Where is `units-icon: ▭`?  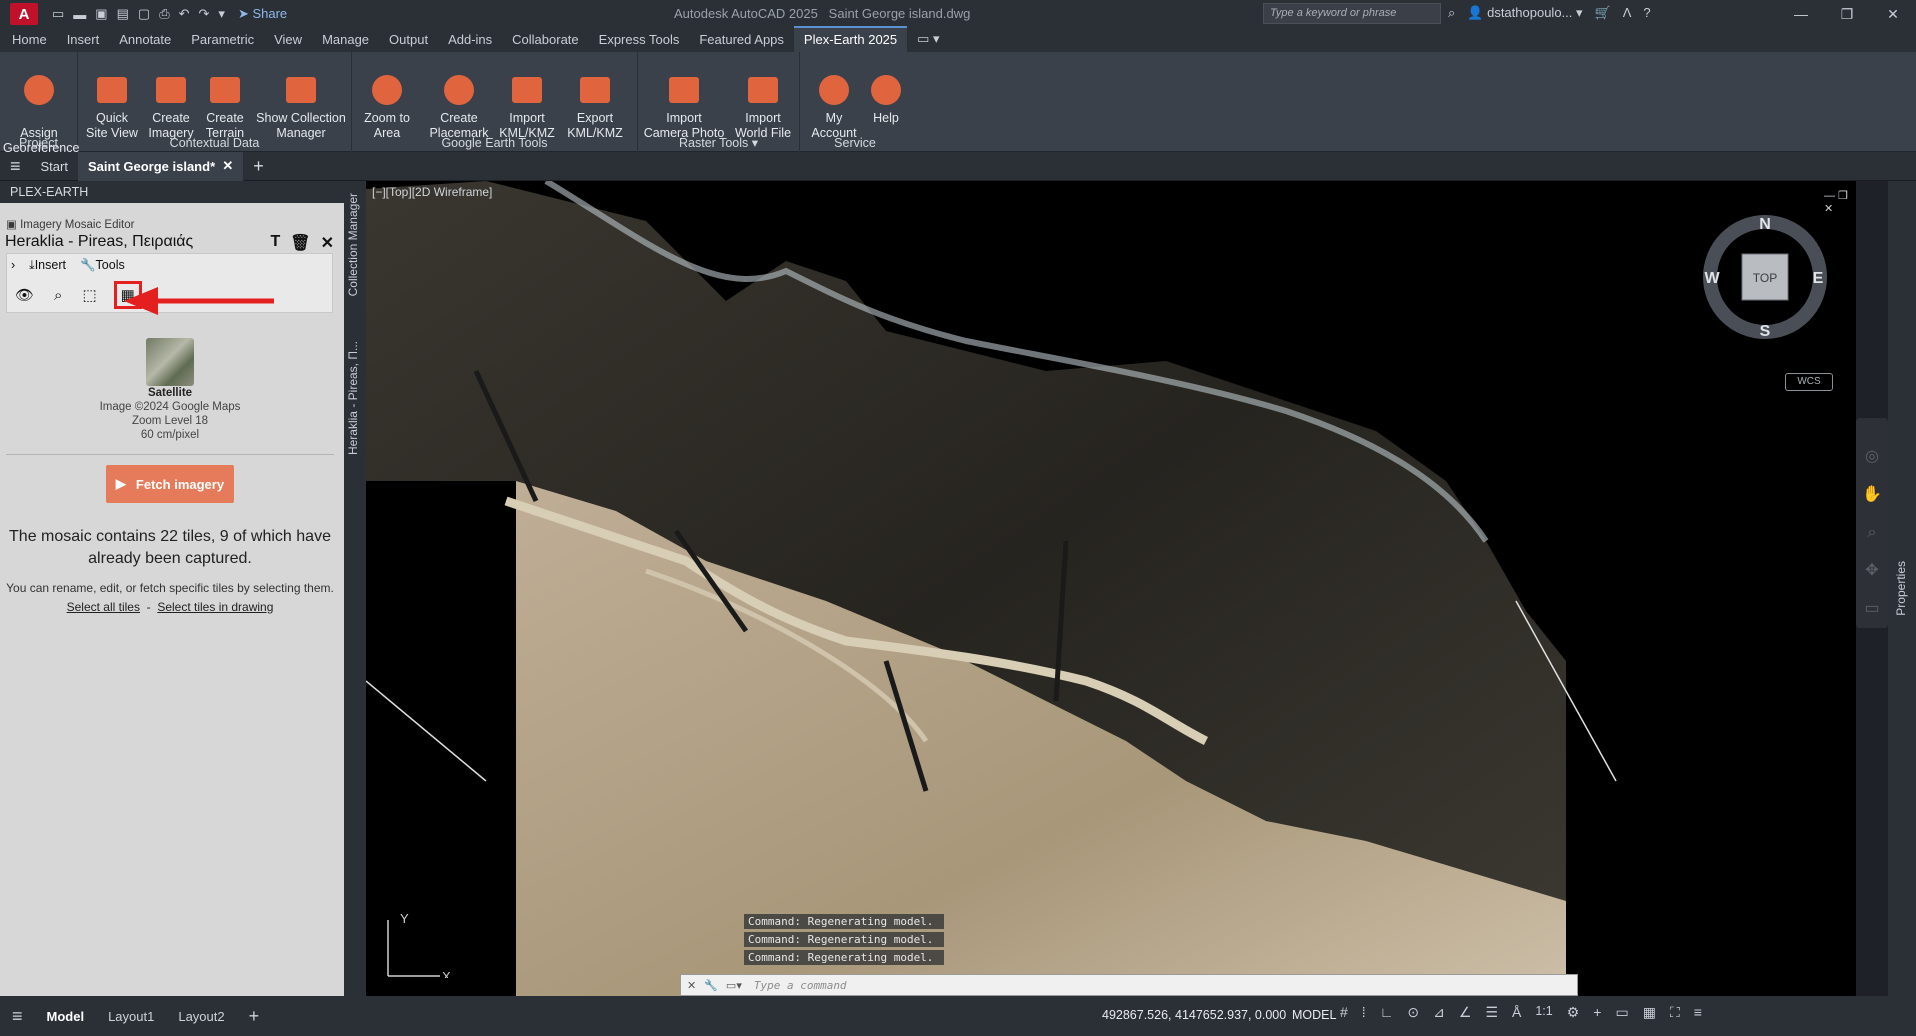 units-icon: ▭ is located at coordinates (1621, 1012).